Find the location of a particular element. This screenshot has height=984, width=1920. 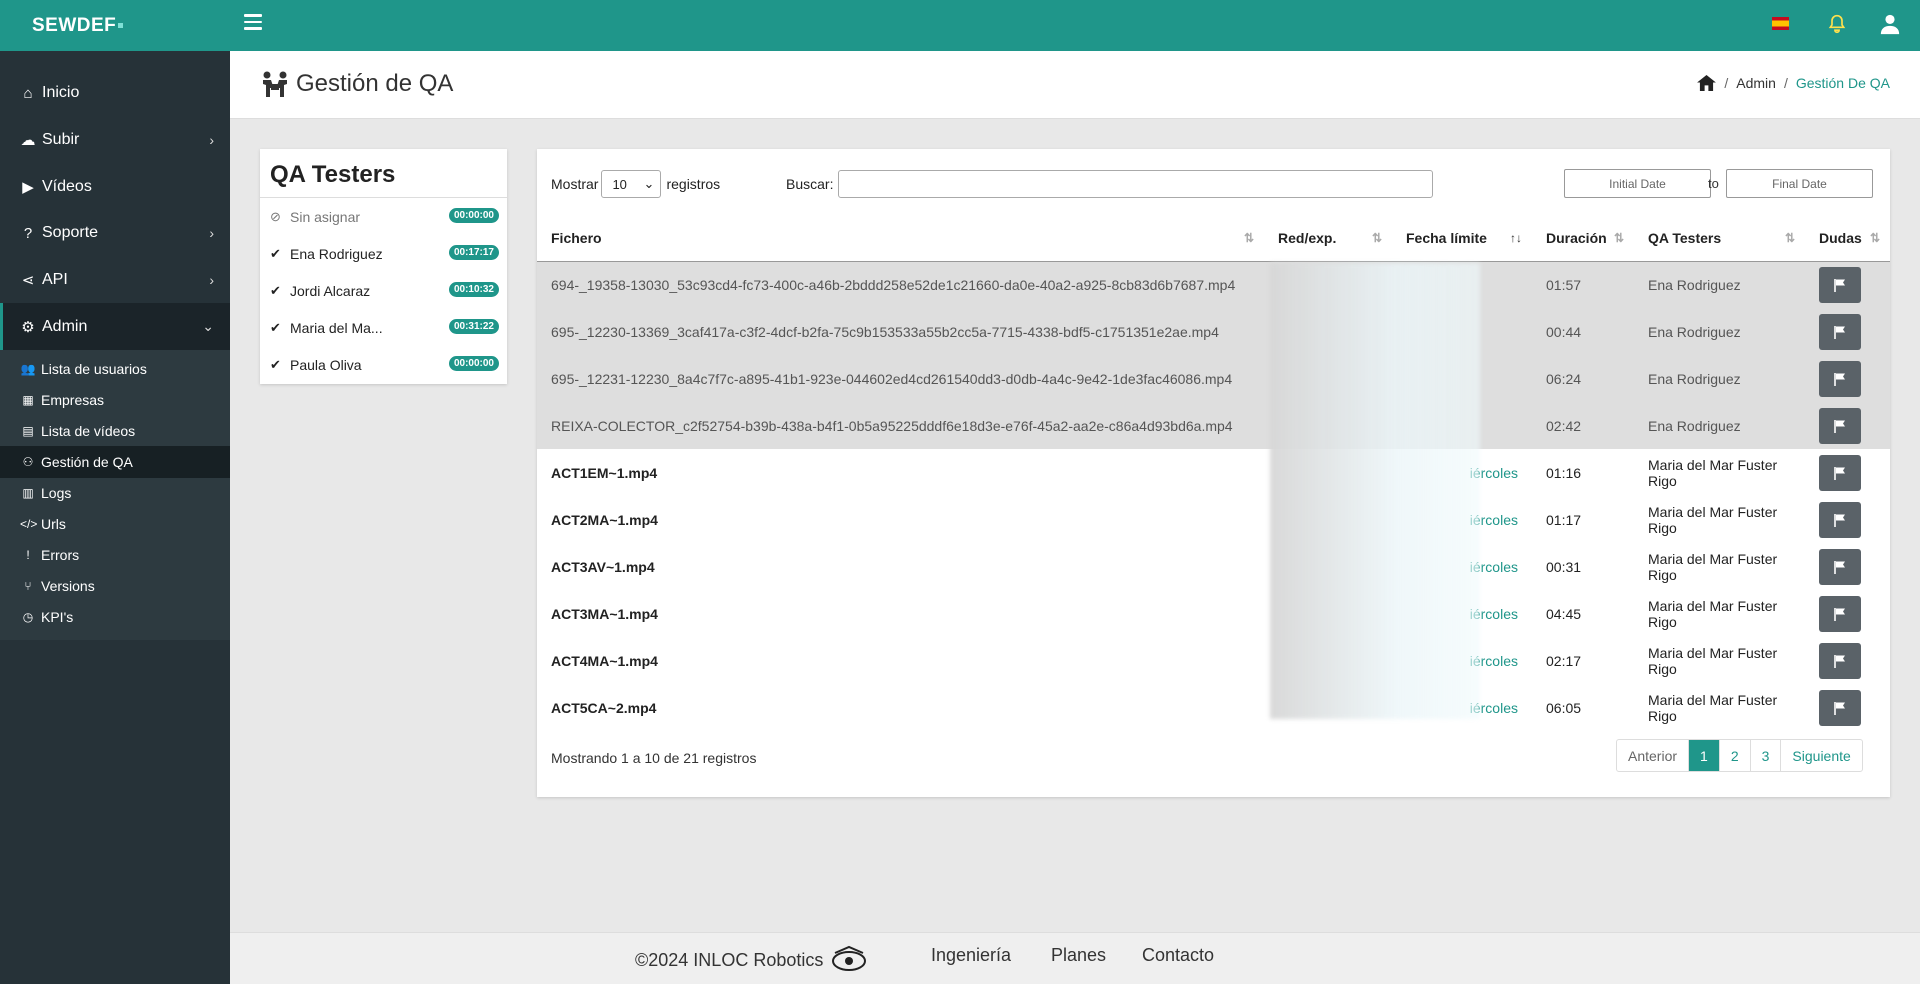

cell-duracion: 00:44 is located at coordinates (1583, 331).